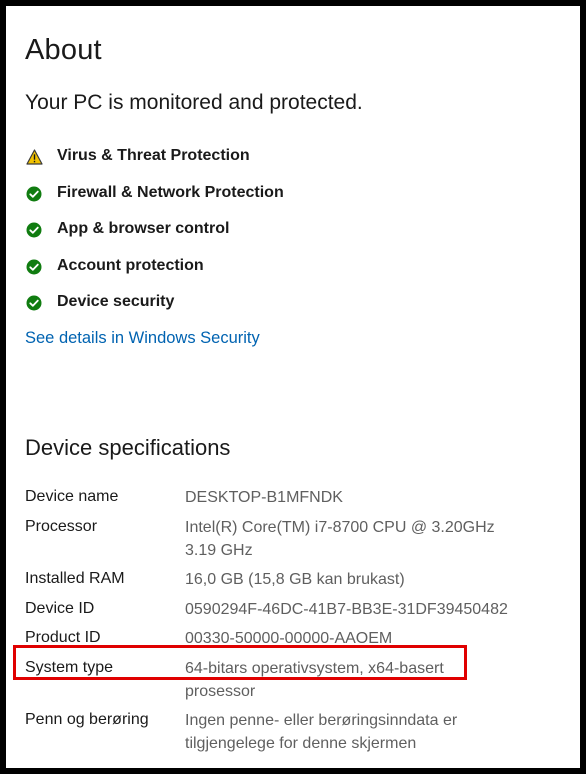 This screenshot has height=774, width=586. What do you see at coordinates (128, 447) in the screenshot?
I see `device-specifications-heading: Device specifications` at bounding box center [128, 447].